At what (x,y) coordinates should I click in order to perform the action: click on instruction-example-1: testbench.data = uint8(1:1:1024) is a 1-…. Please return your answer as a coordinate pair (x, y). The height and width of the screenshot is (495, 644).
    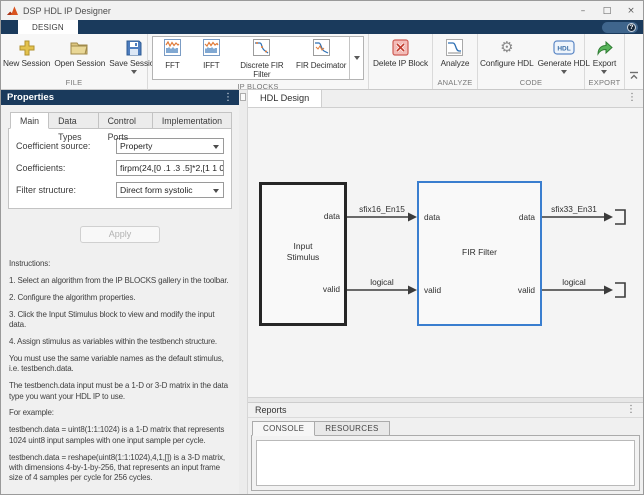
    Looking at the image, I should click on (117, 435).